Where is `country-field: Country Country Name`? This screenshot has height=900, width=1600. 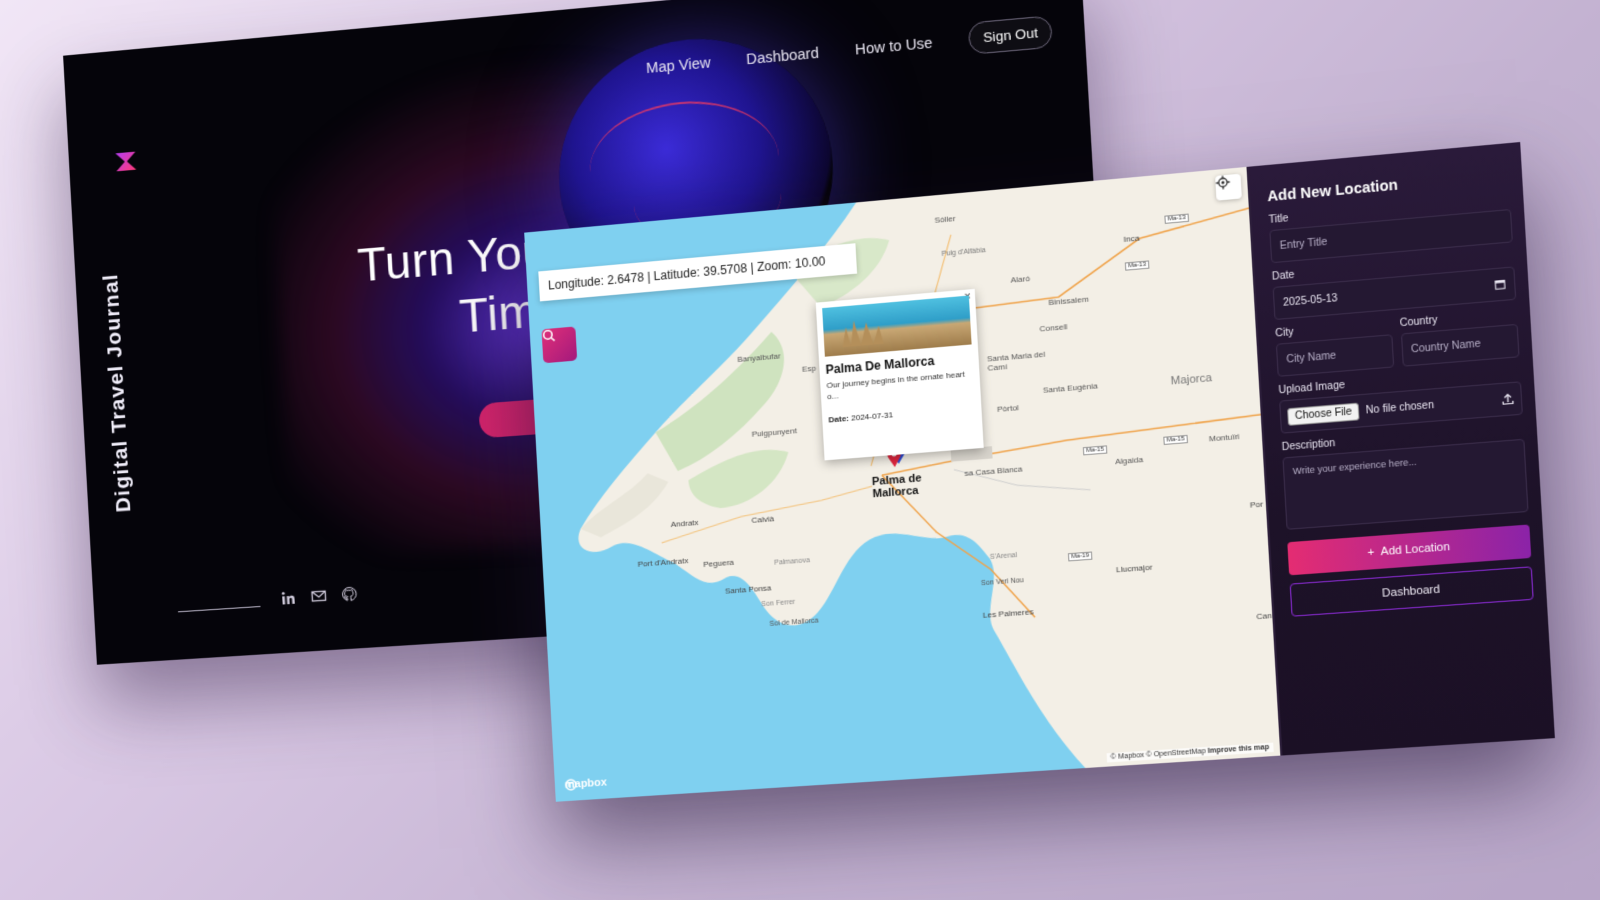
country-field: Country Country Name is located at coordinates (1459, 333).